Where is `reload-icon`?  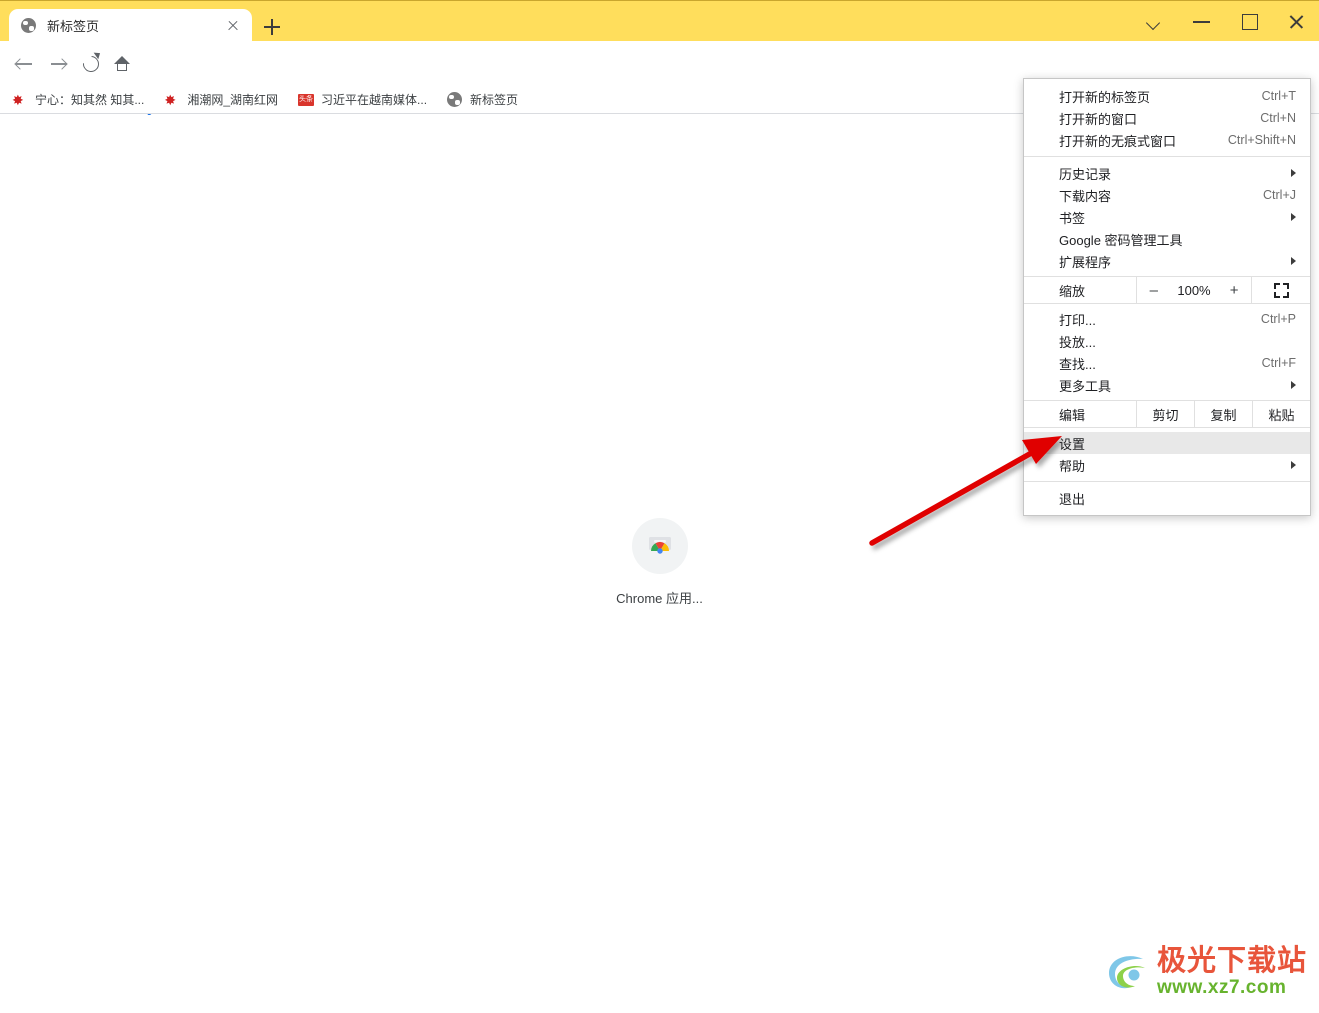
reload-icon is located at coordinates (91, 64).